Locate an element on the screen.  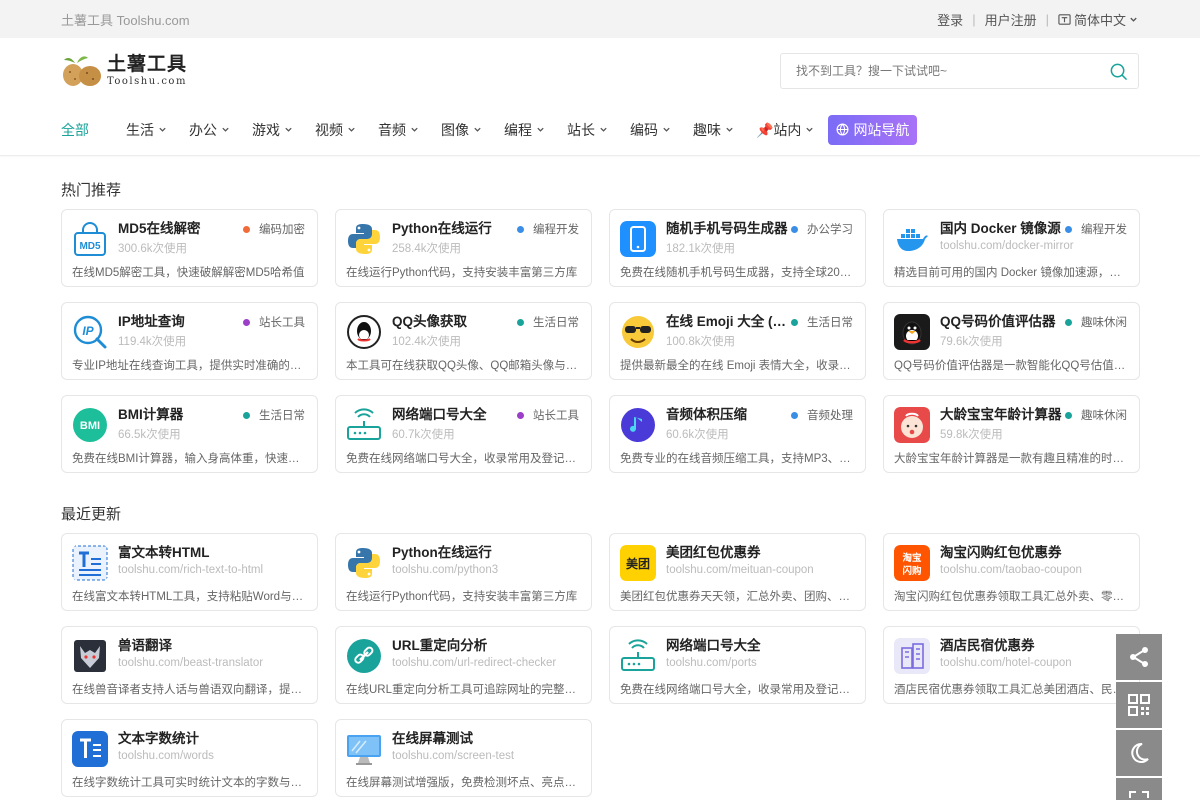
search-box is located at coordinates (959, 71).